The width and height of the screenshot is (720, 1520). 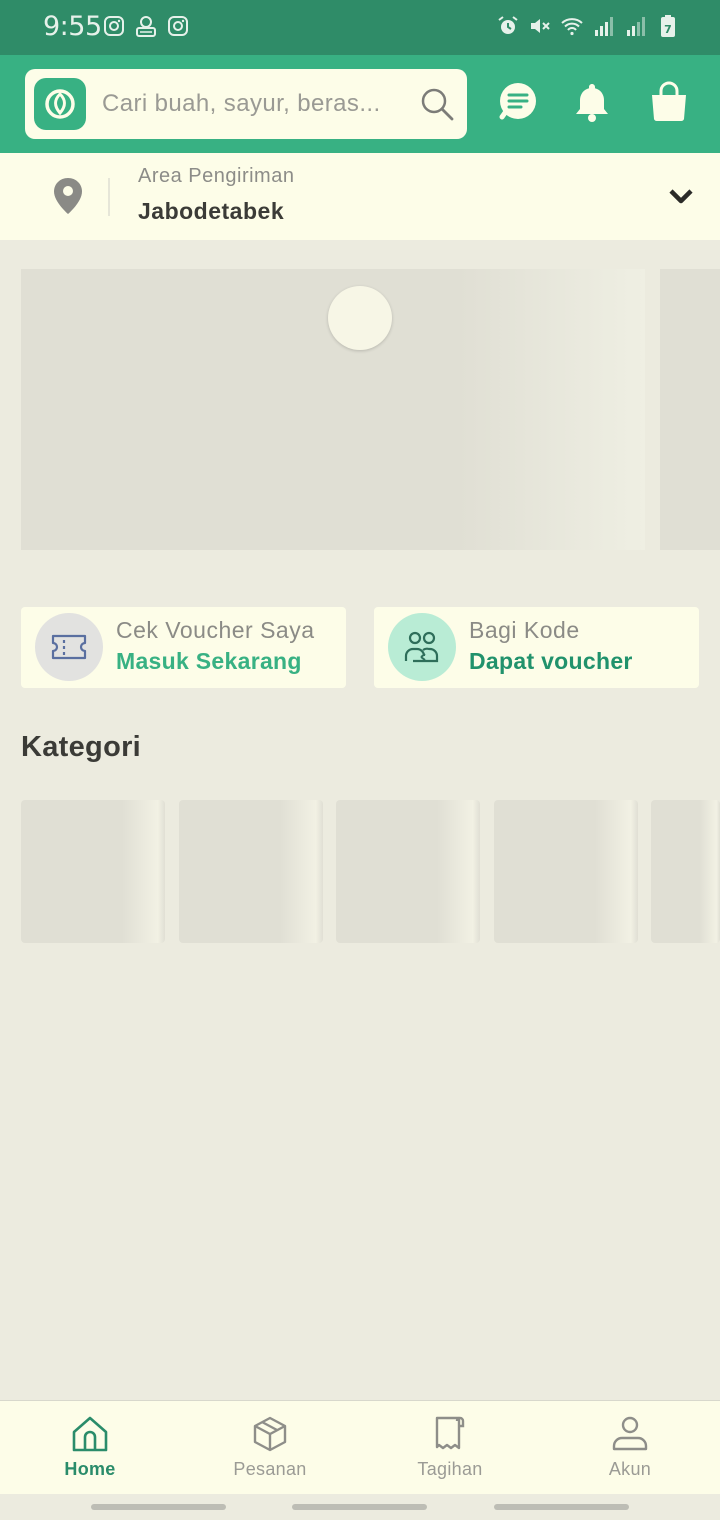 I want to click on box-icon, so click(x=270, y=1434).